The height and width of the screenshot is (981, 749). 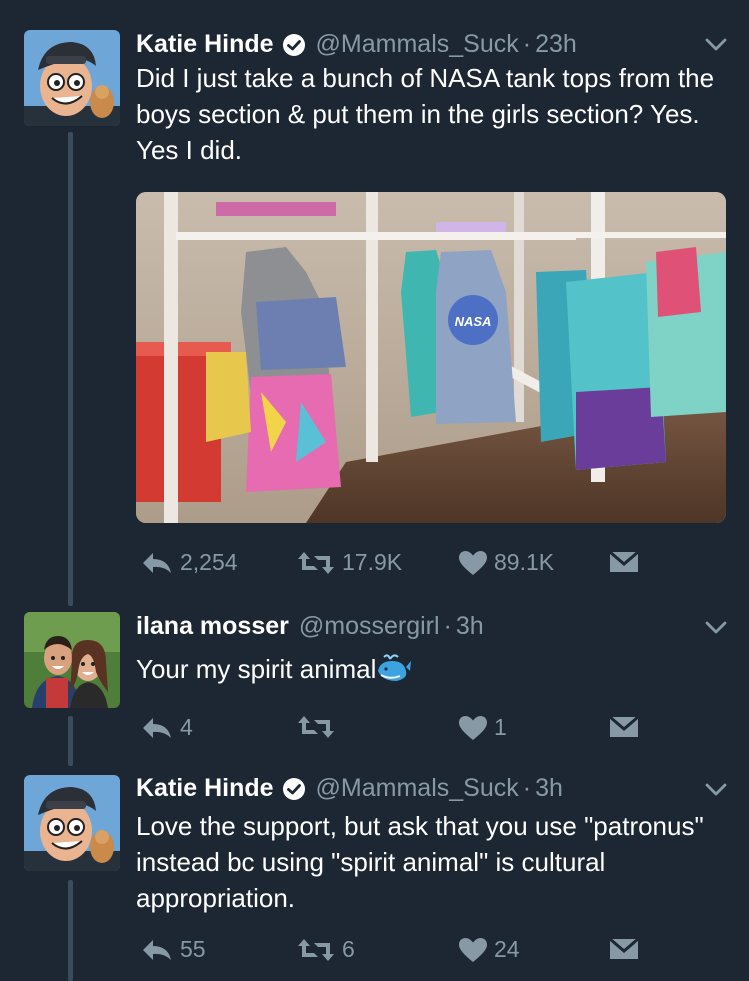 What do you see at coordinates (212, 626) in the screenshot?
I see `display-name: ilana mosser` at bounding box center [212, 626].